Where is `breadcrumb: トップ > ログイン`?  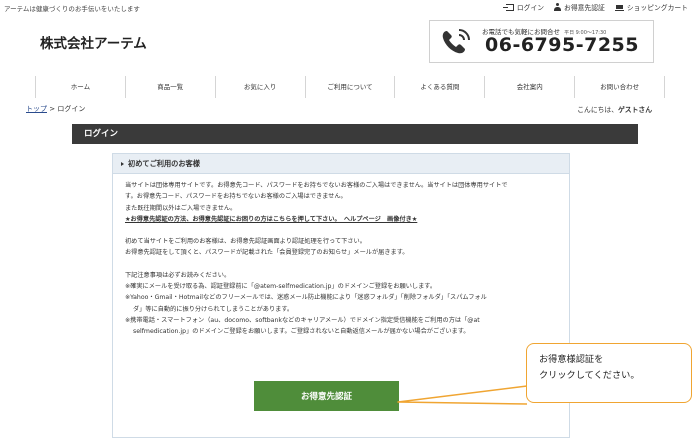 breadcrumb: トップ > ログイン is located at coordinates (55, 109).